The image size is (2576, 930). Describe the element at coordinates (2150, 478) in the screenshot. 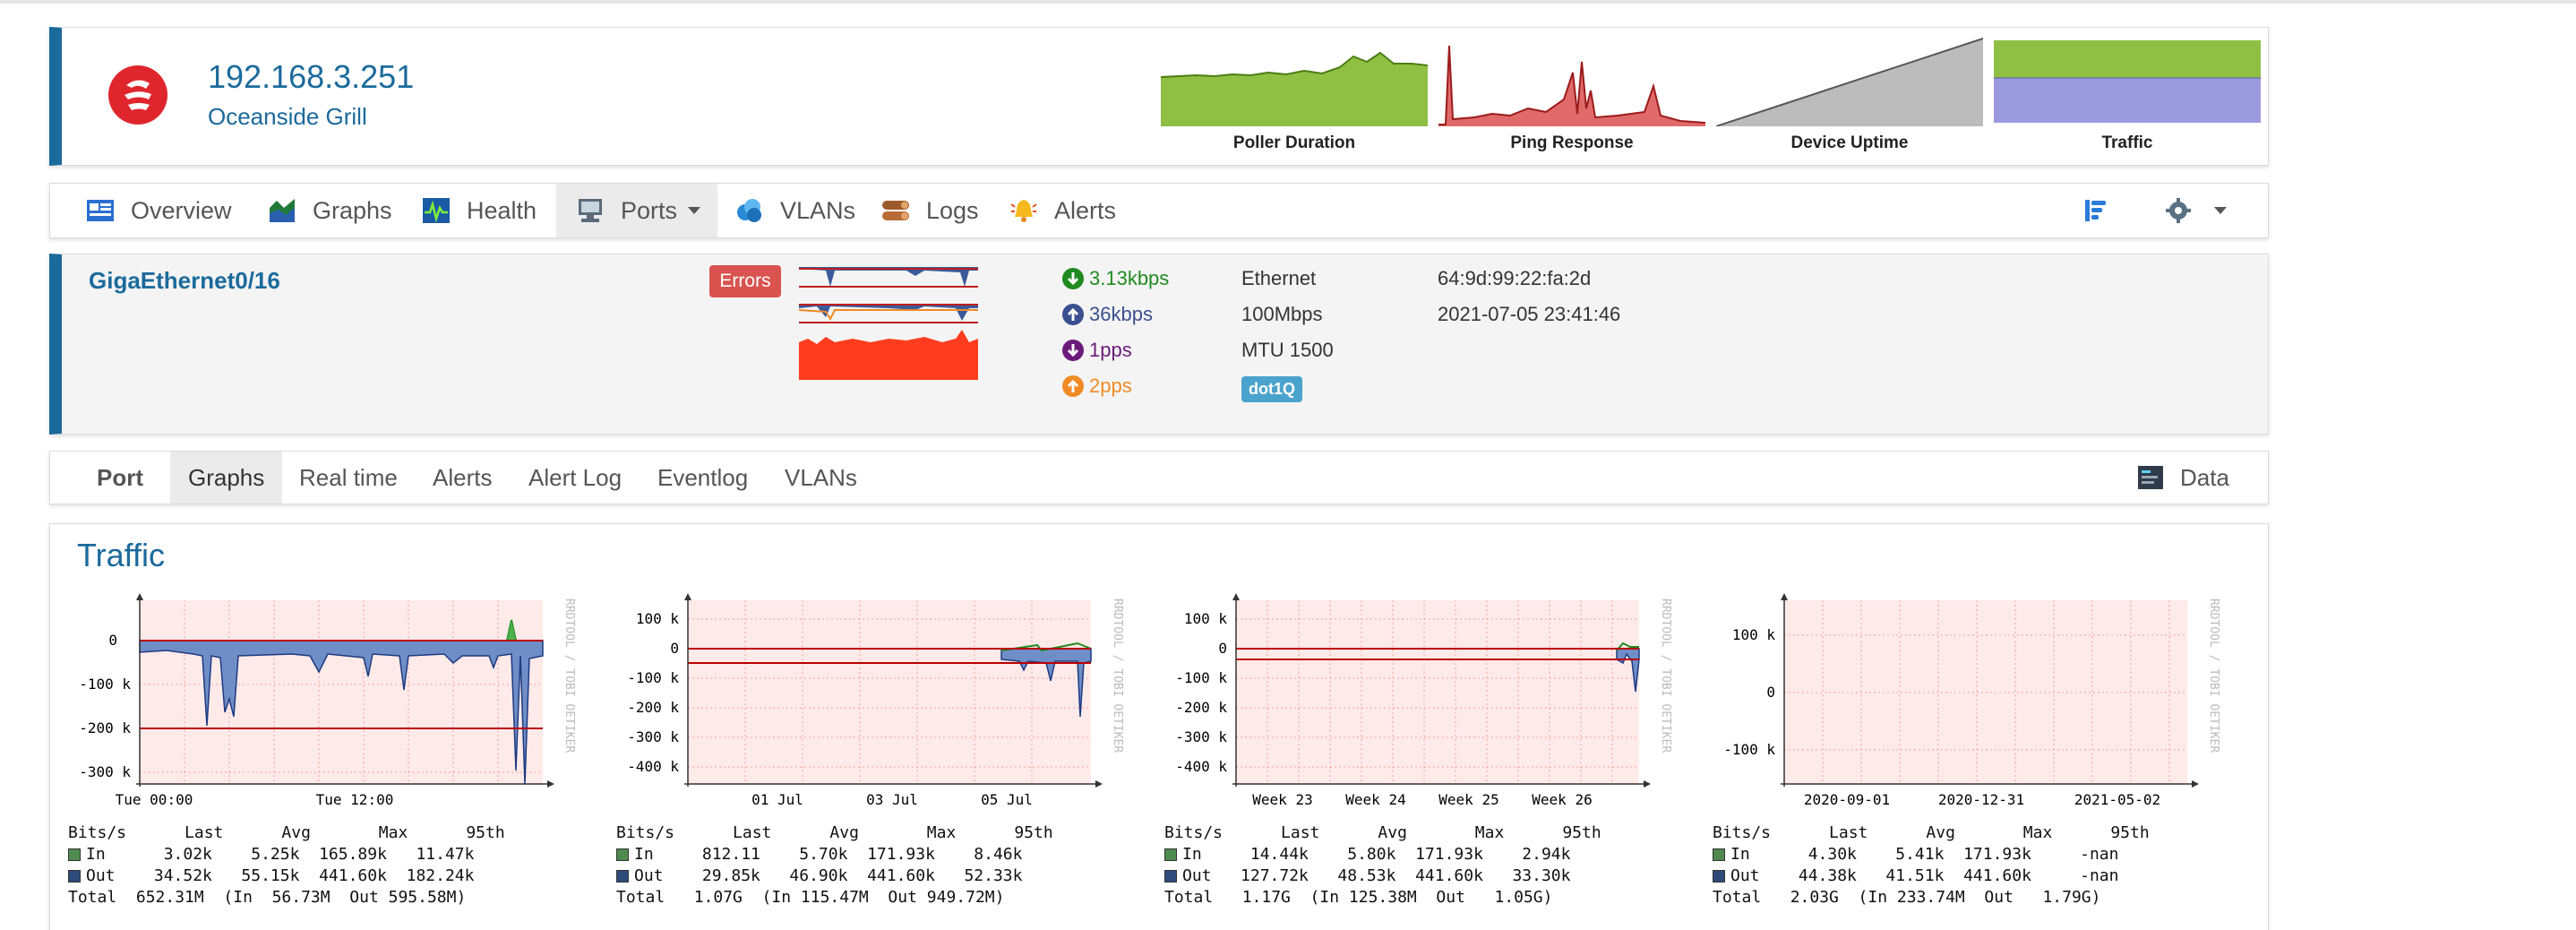

I see `data-table-icon` at that location.